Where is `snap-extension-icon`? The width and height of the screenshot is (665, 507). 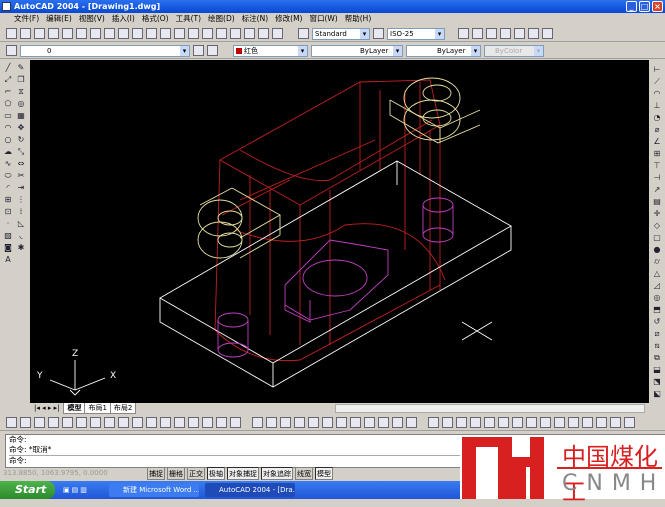
snap-extension-icon is located at coordinates (95, 422).